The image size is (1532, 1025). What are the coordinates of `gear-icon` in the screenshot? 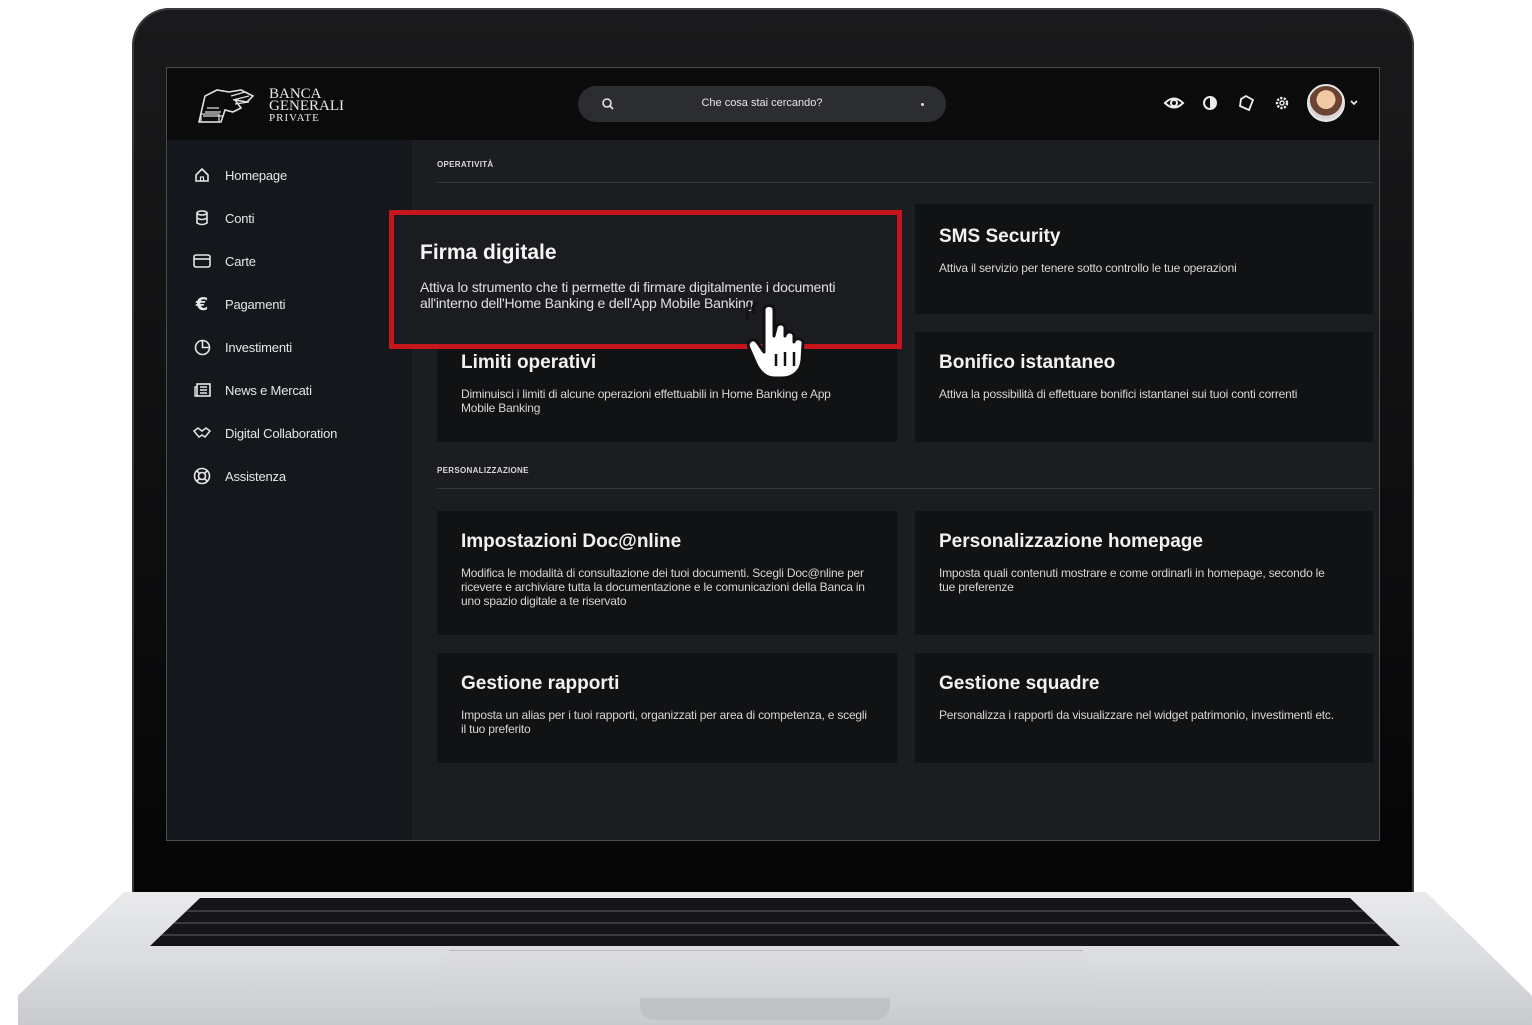 It's located at (1282, 103).